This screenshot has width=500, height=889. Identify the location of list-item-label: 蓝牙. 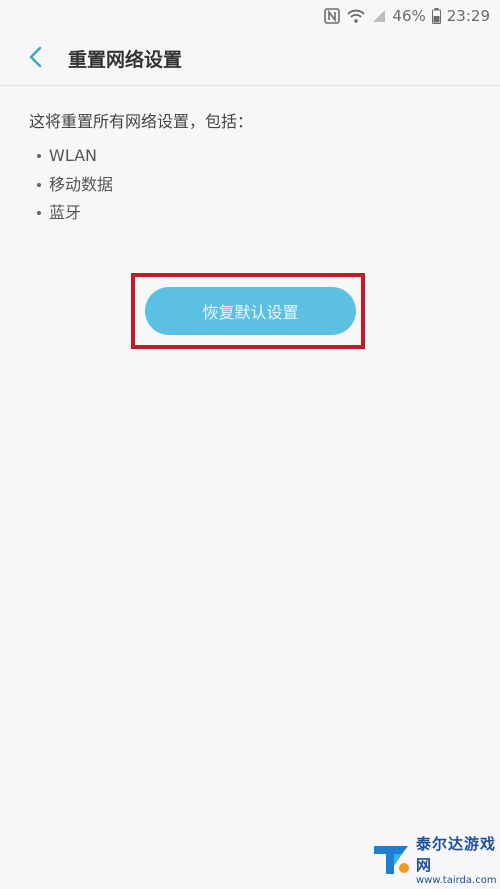
(65, 212).